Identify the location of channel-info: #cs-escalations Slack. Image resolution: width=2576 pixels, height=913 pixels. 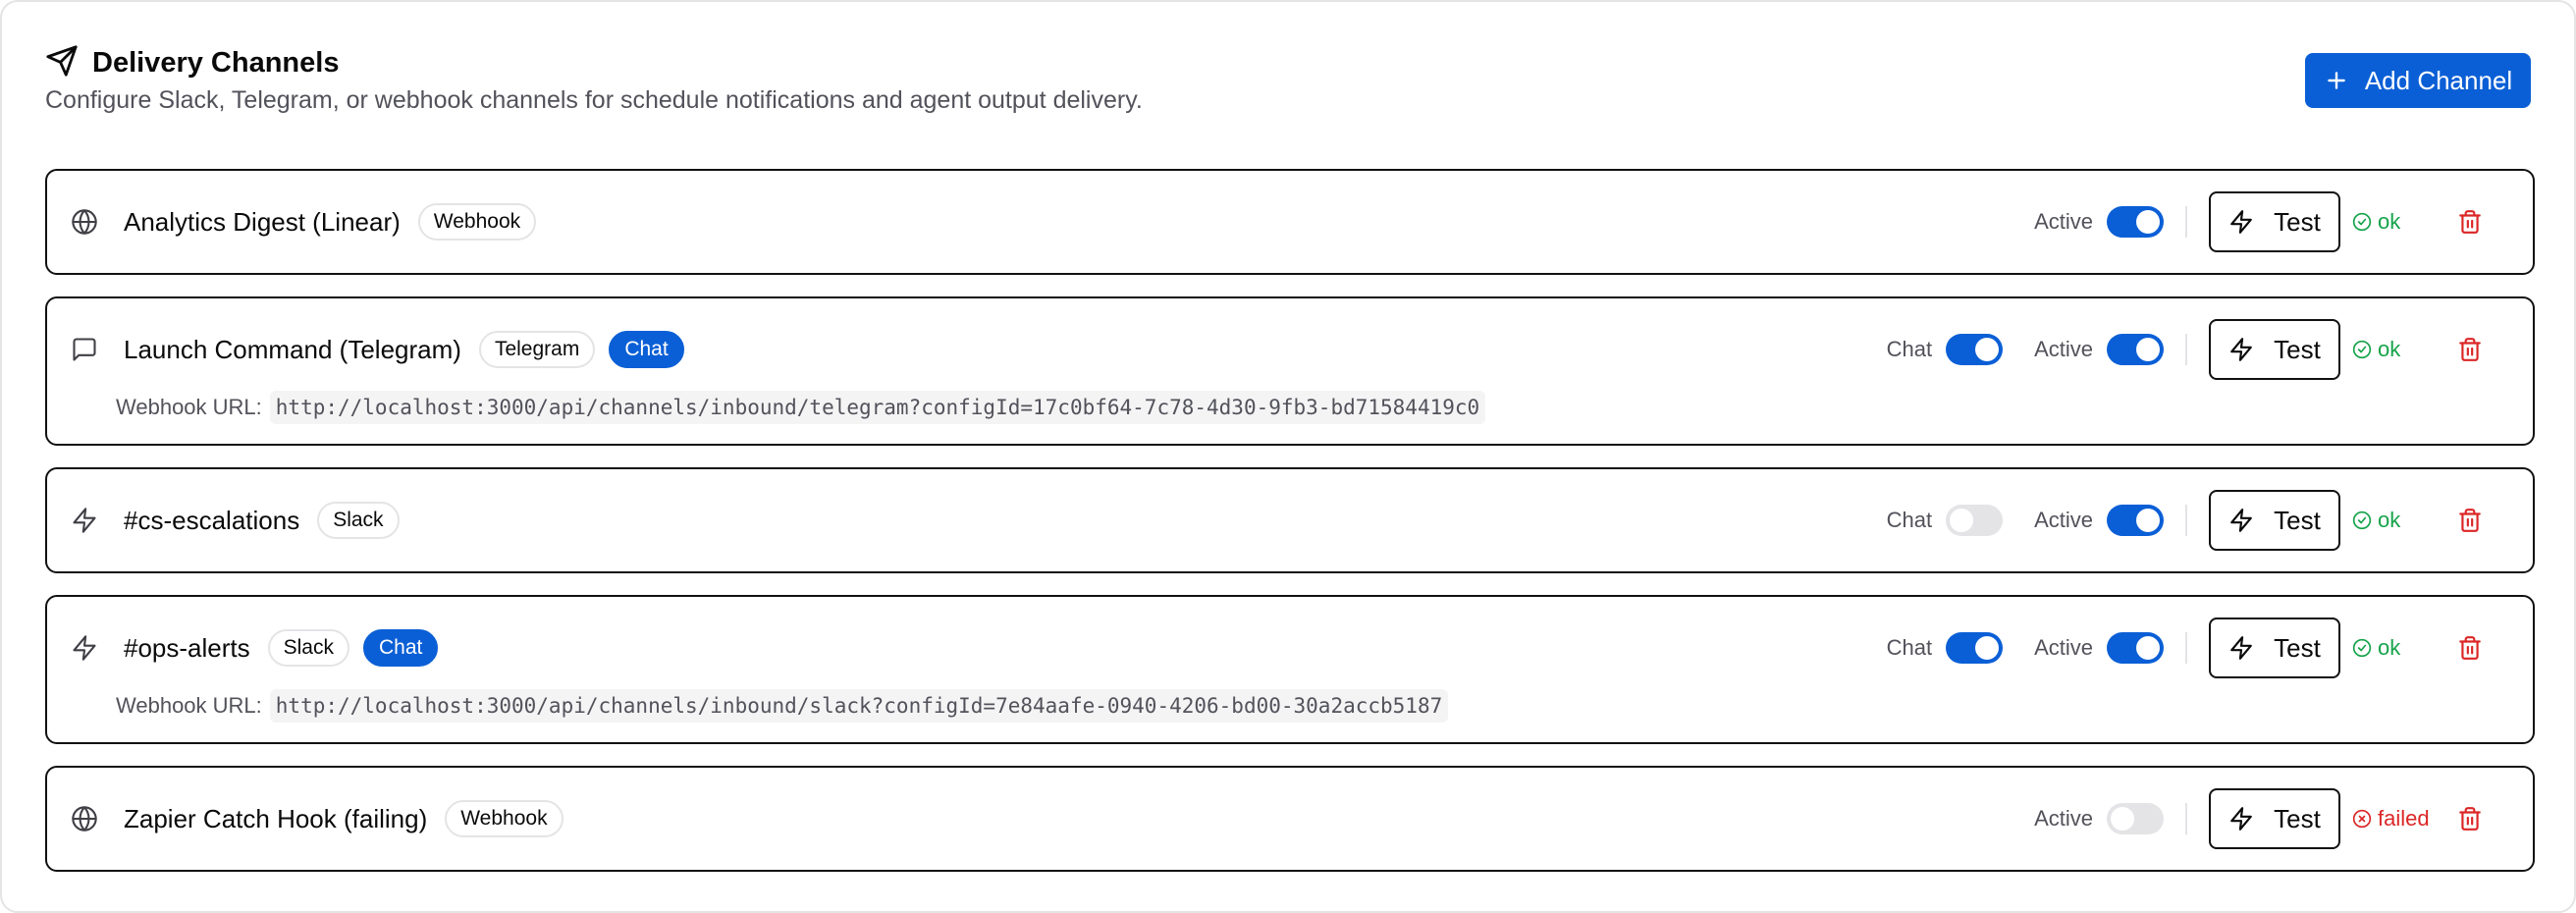
(223, 520).